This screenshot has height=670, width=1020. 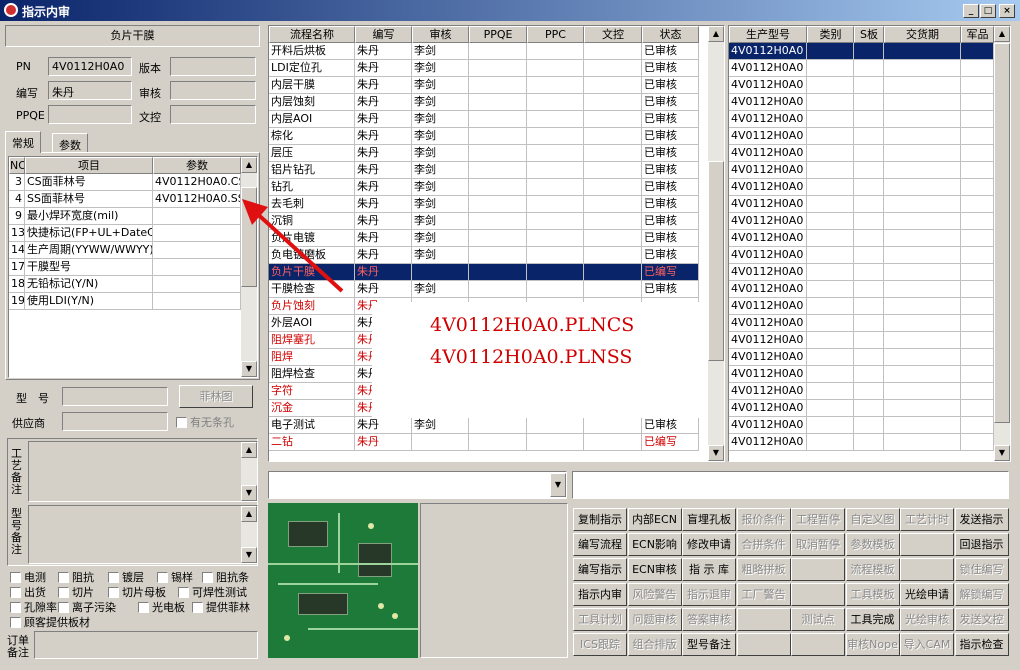 I want to click on process-row: 内层蚀刻 朱丹 李剑 已审核, so click(x=484, y=102).